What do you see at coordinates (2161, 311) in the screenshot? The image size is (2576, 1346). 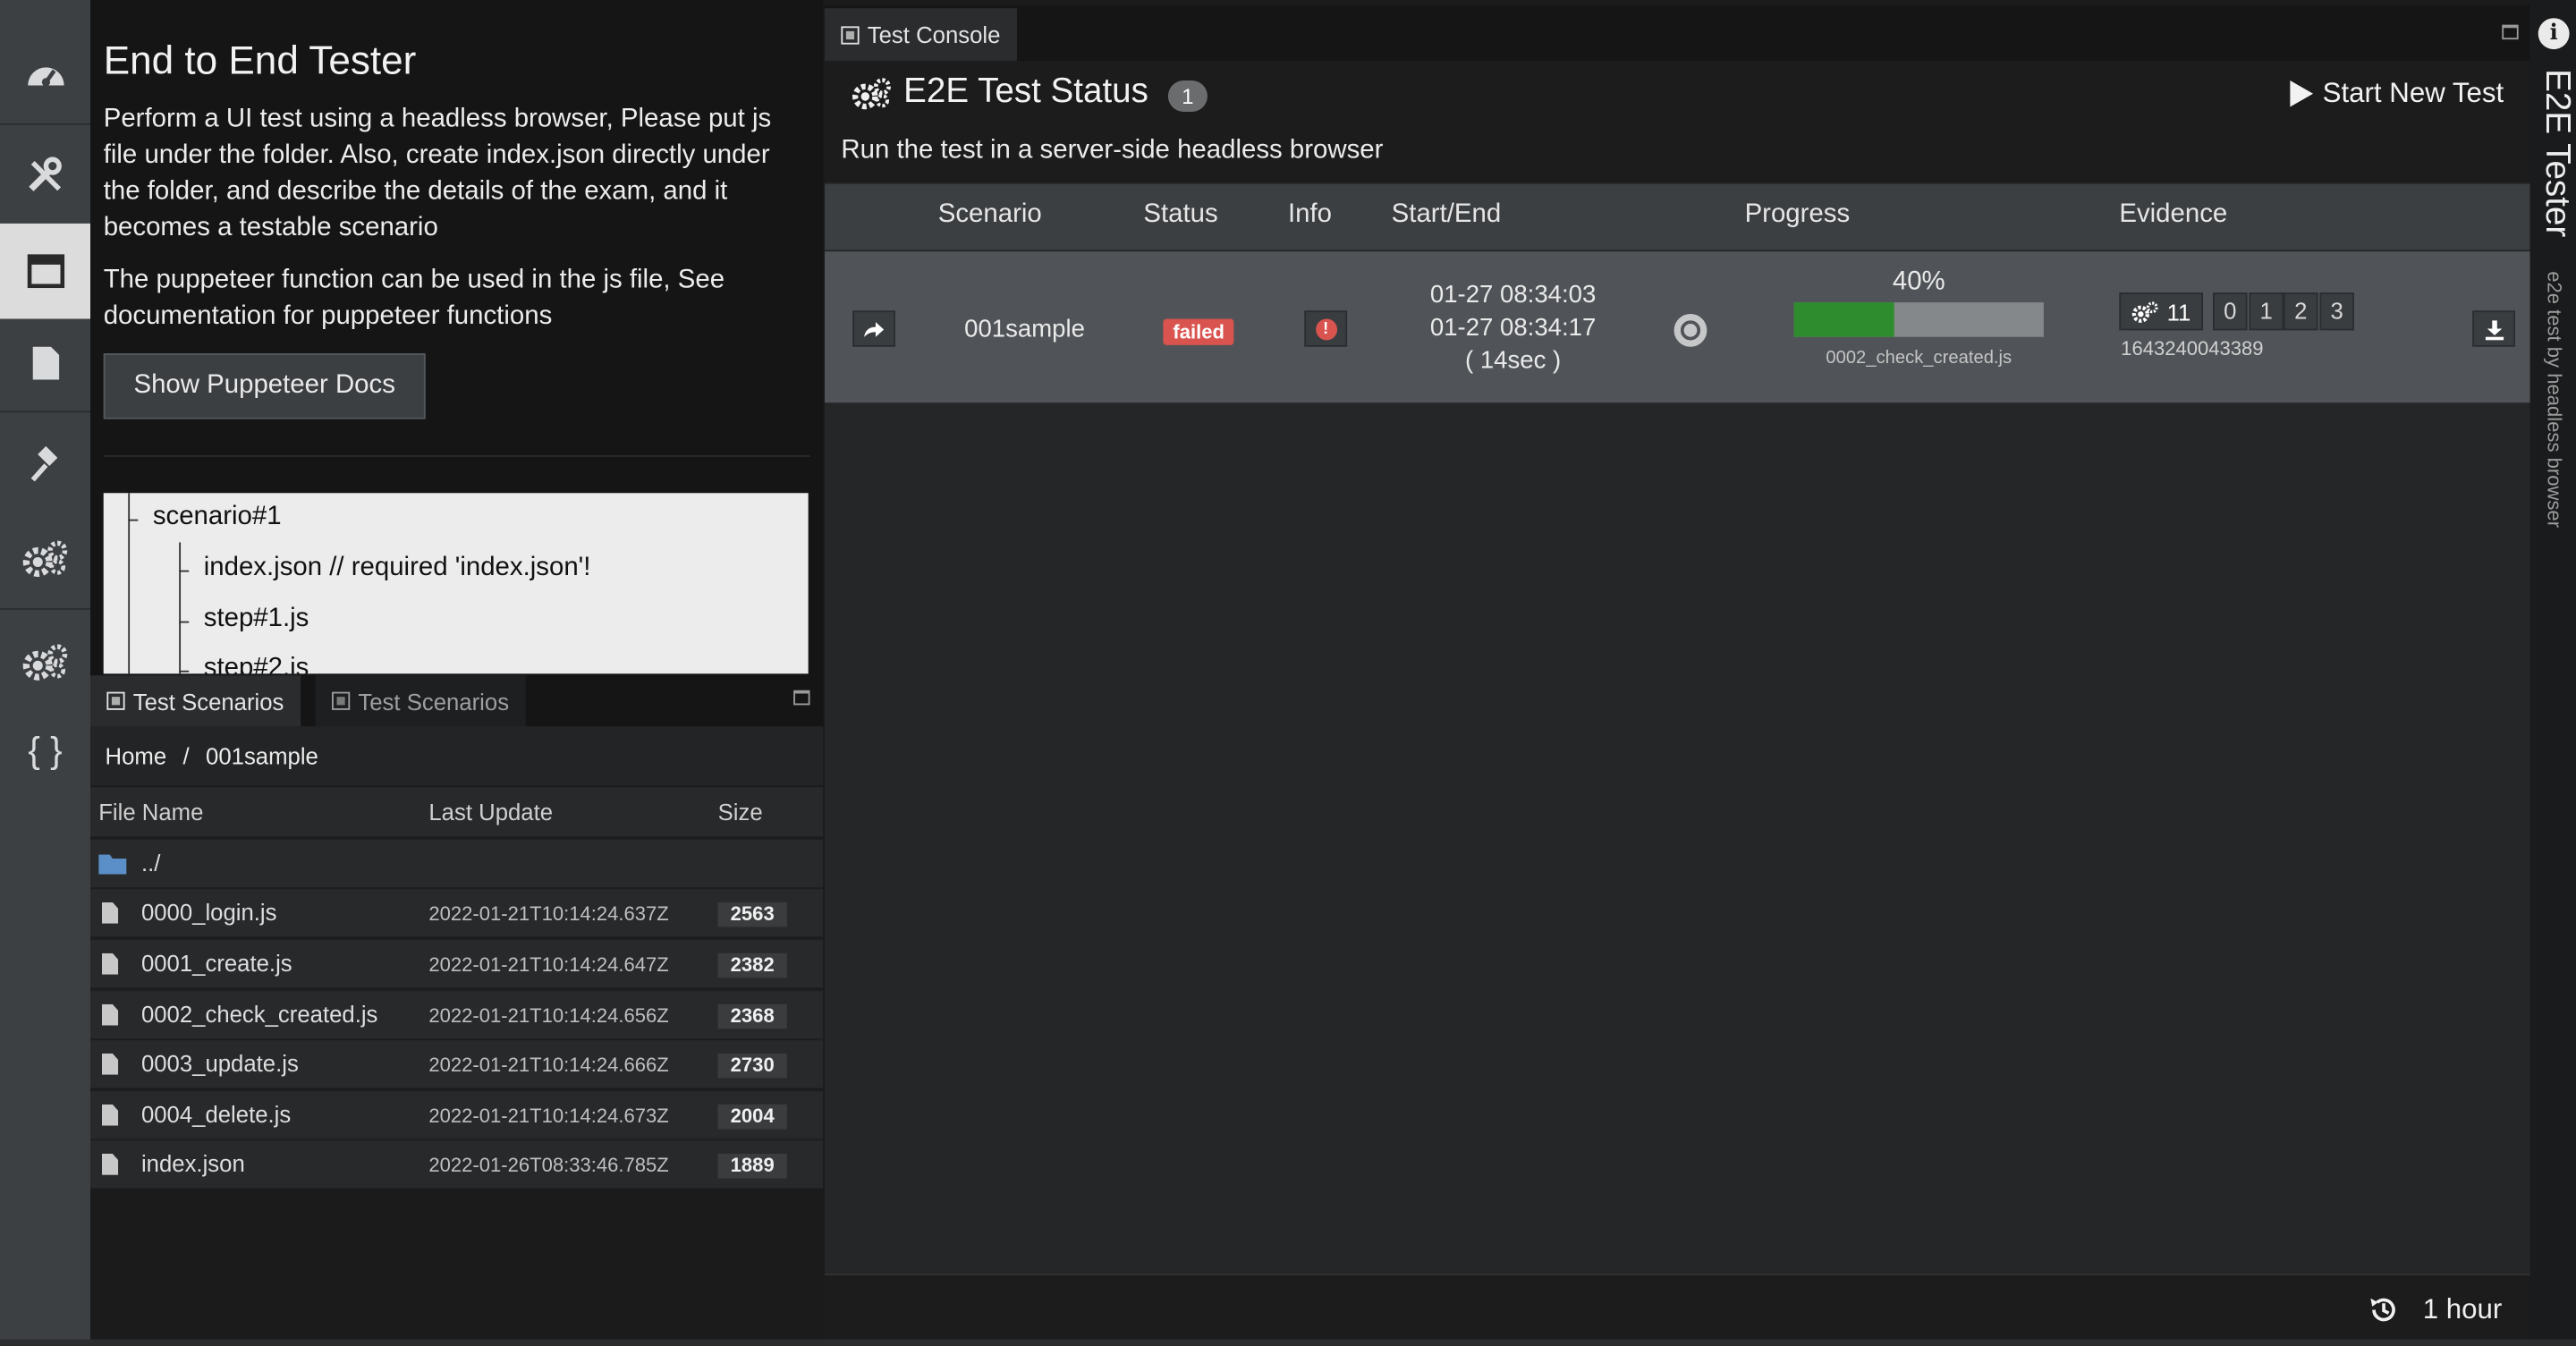 I see `evidence-gears-button: 11` at bounding box center [2161, 311].